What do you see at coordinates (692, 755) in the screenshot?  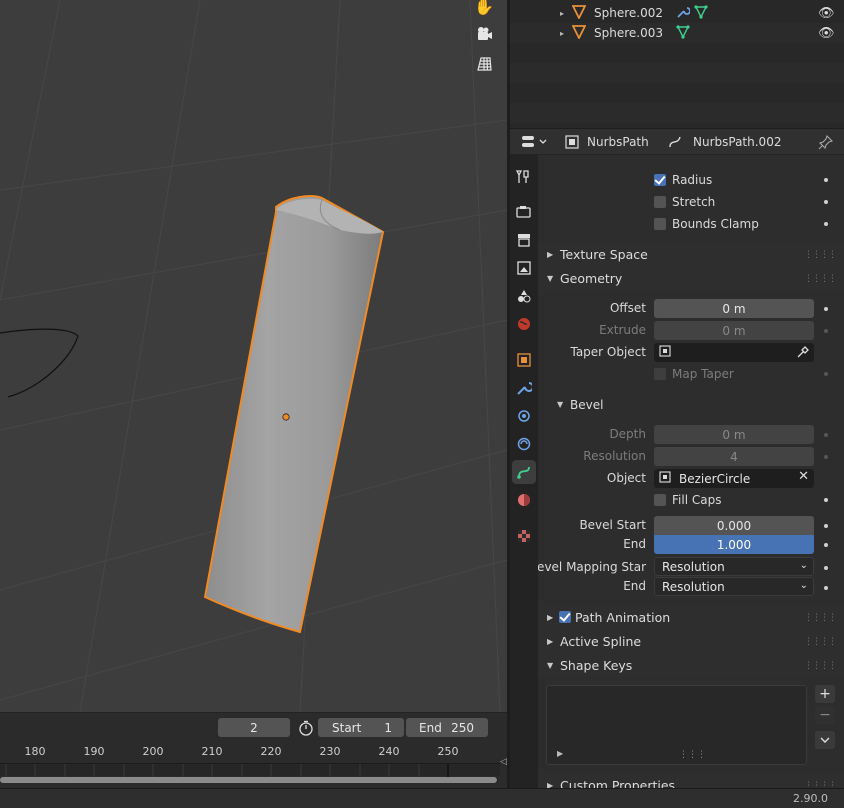 I see `list-resize-grip-icon: ⋮⋮⋮` at bounding box center [692, 755].